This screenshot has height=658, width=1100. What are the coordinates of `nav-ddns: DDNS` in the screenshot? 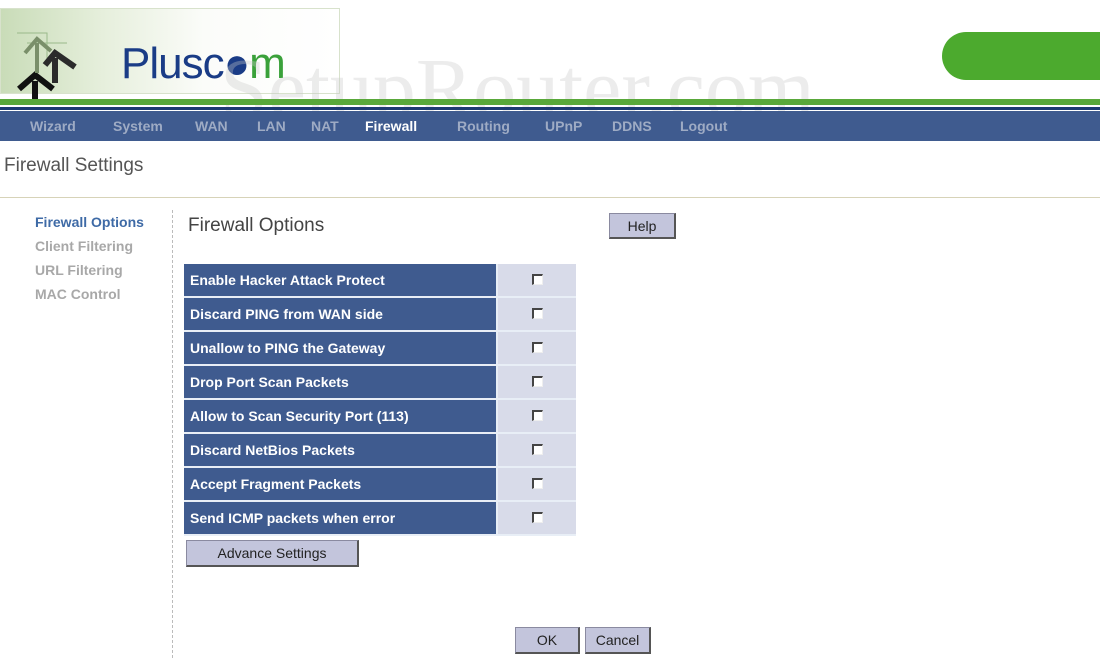 It's located at (632, 126).